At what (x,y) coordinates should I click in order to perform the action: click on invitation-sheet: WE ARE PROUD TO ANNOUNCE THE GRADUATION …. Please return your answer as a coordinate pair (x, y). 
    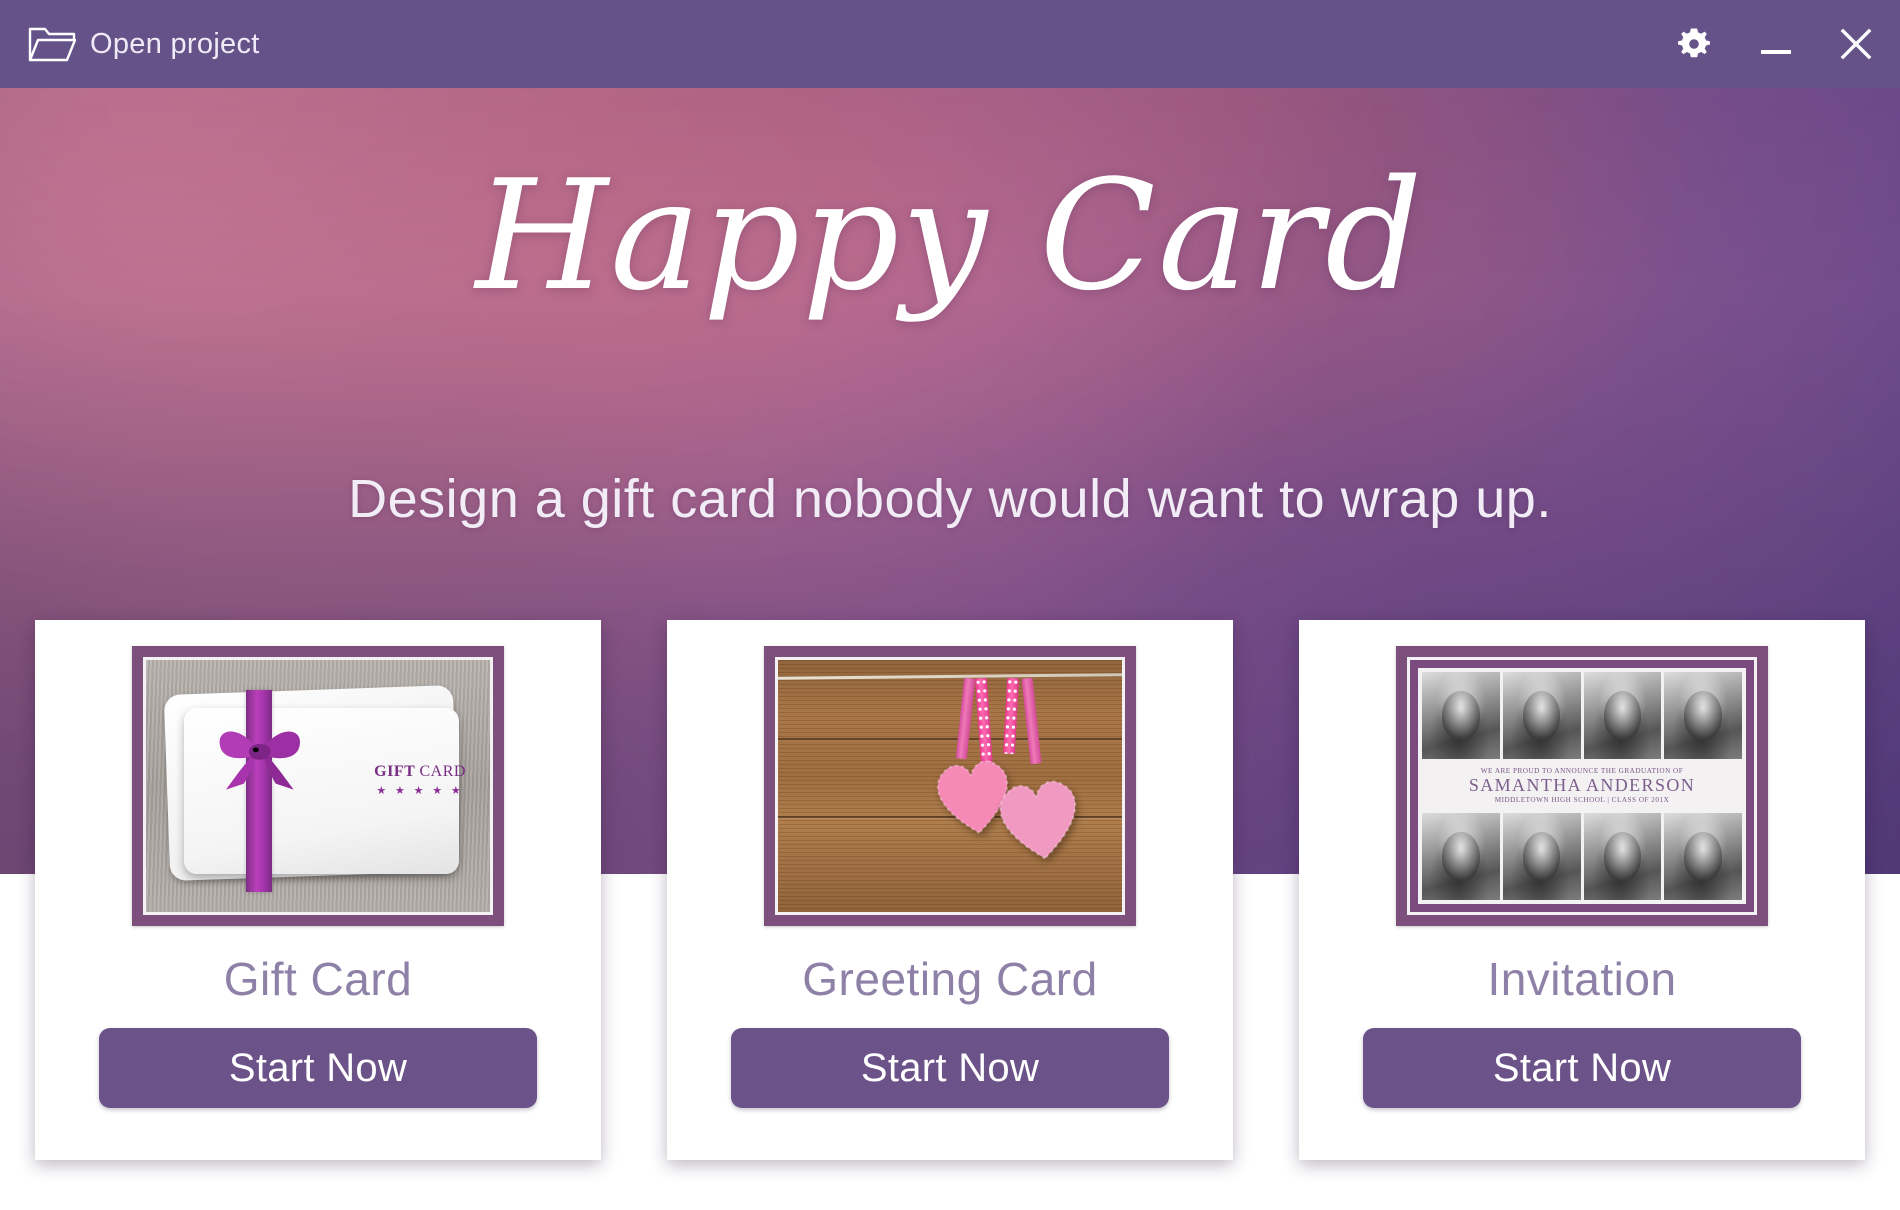
    Looking at the image, I should click on (1582, 786).